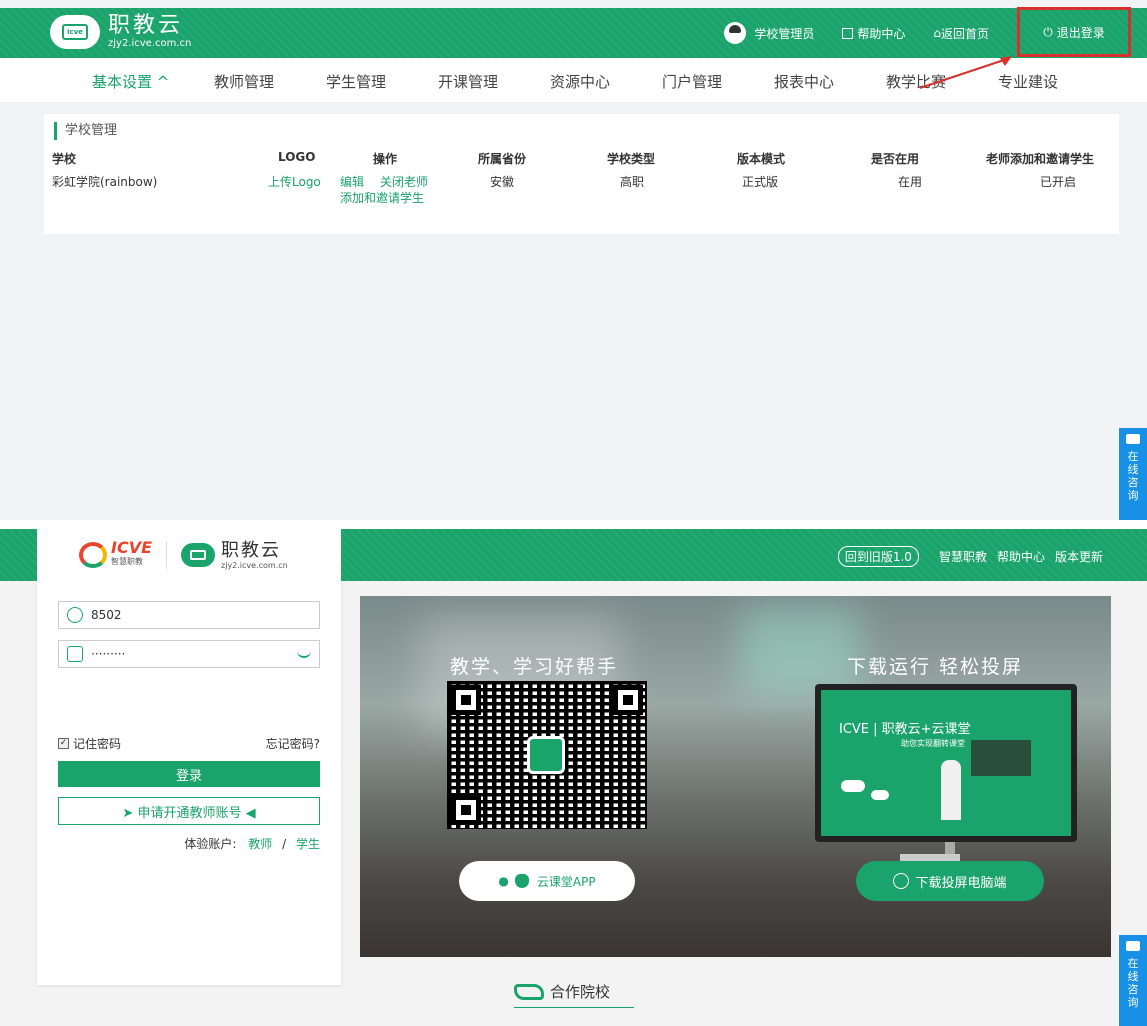 The height and width of the screenshot is (1026, 1147). Describe the element at coordinates (1040, 159) in the screenshot. I see `col-teacher-invite: 老师添加和邀请学生` at that location.